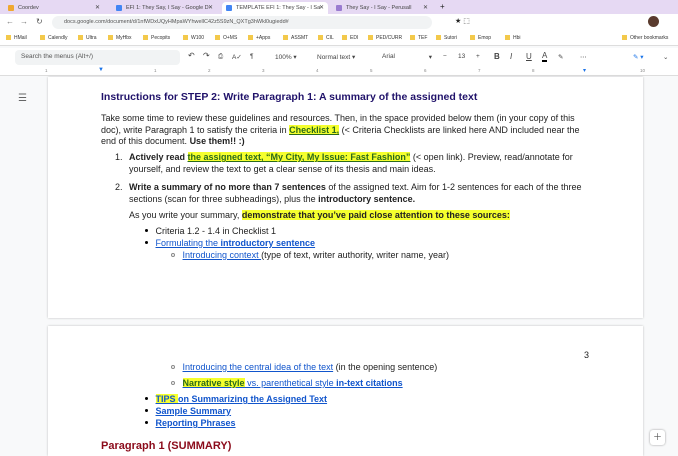  I want to click on style-select: Normal text ▾, so click(336, 57).